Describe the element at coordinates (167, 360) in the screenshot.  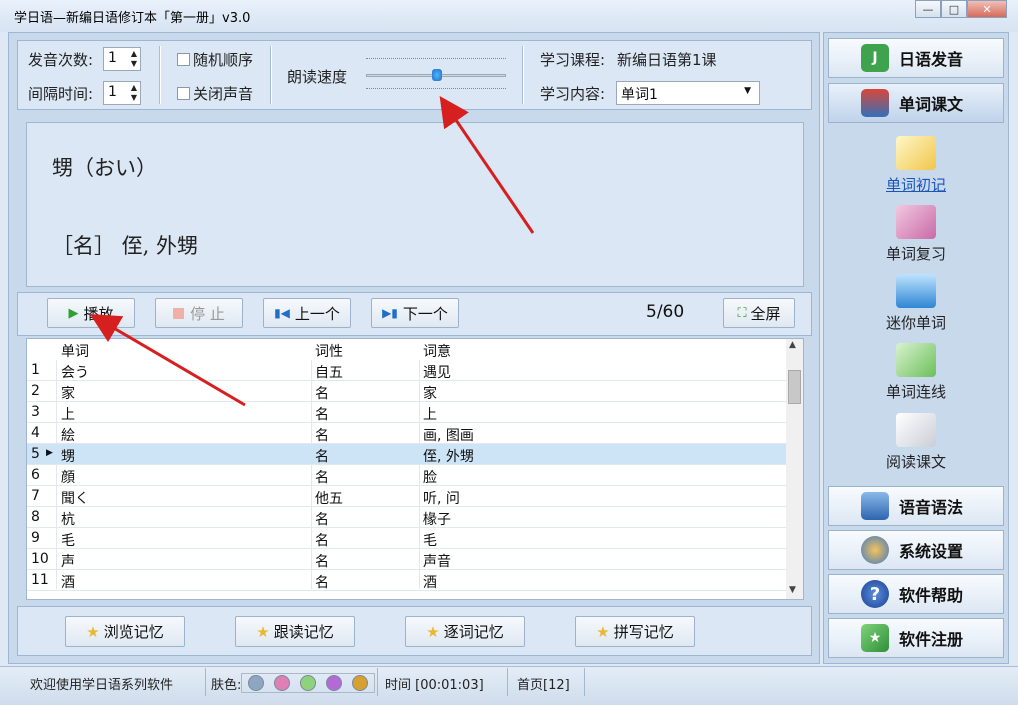
I see `arrow-to-play-button` at that location.